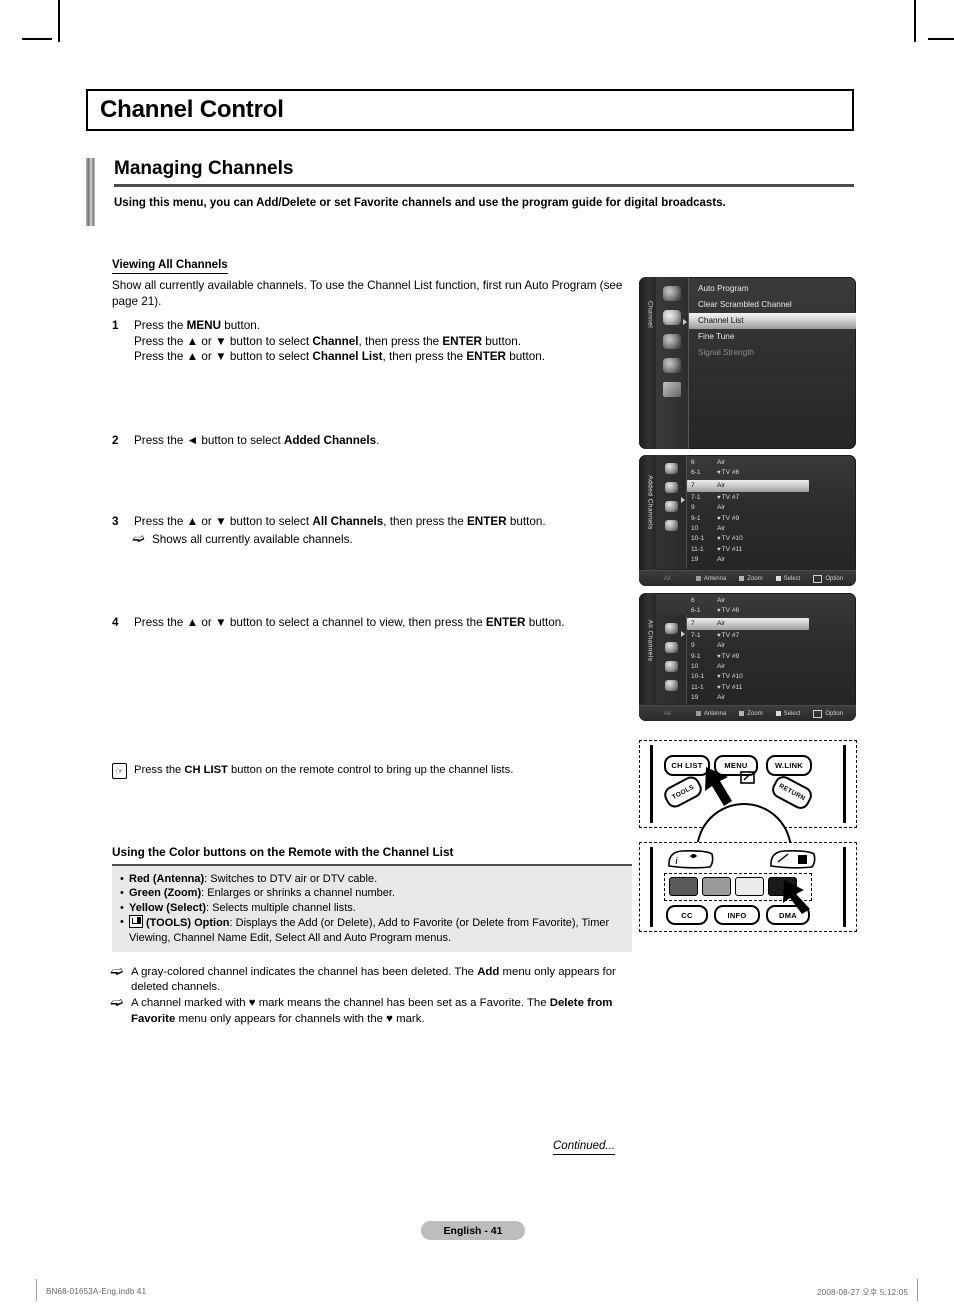 The width and height of the screenshot is (954, 1310). I want to click on added-channels-icon, so click(671, 487).